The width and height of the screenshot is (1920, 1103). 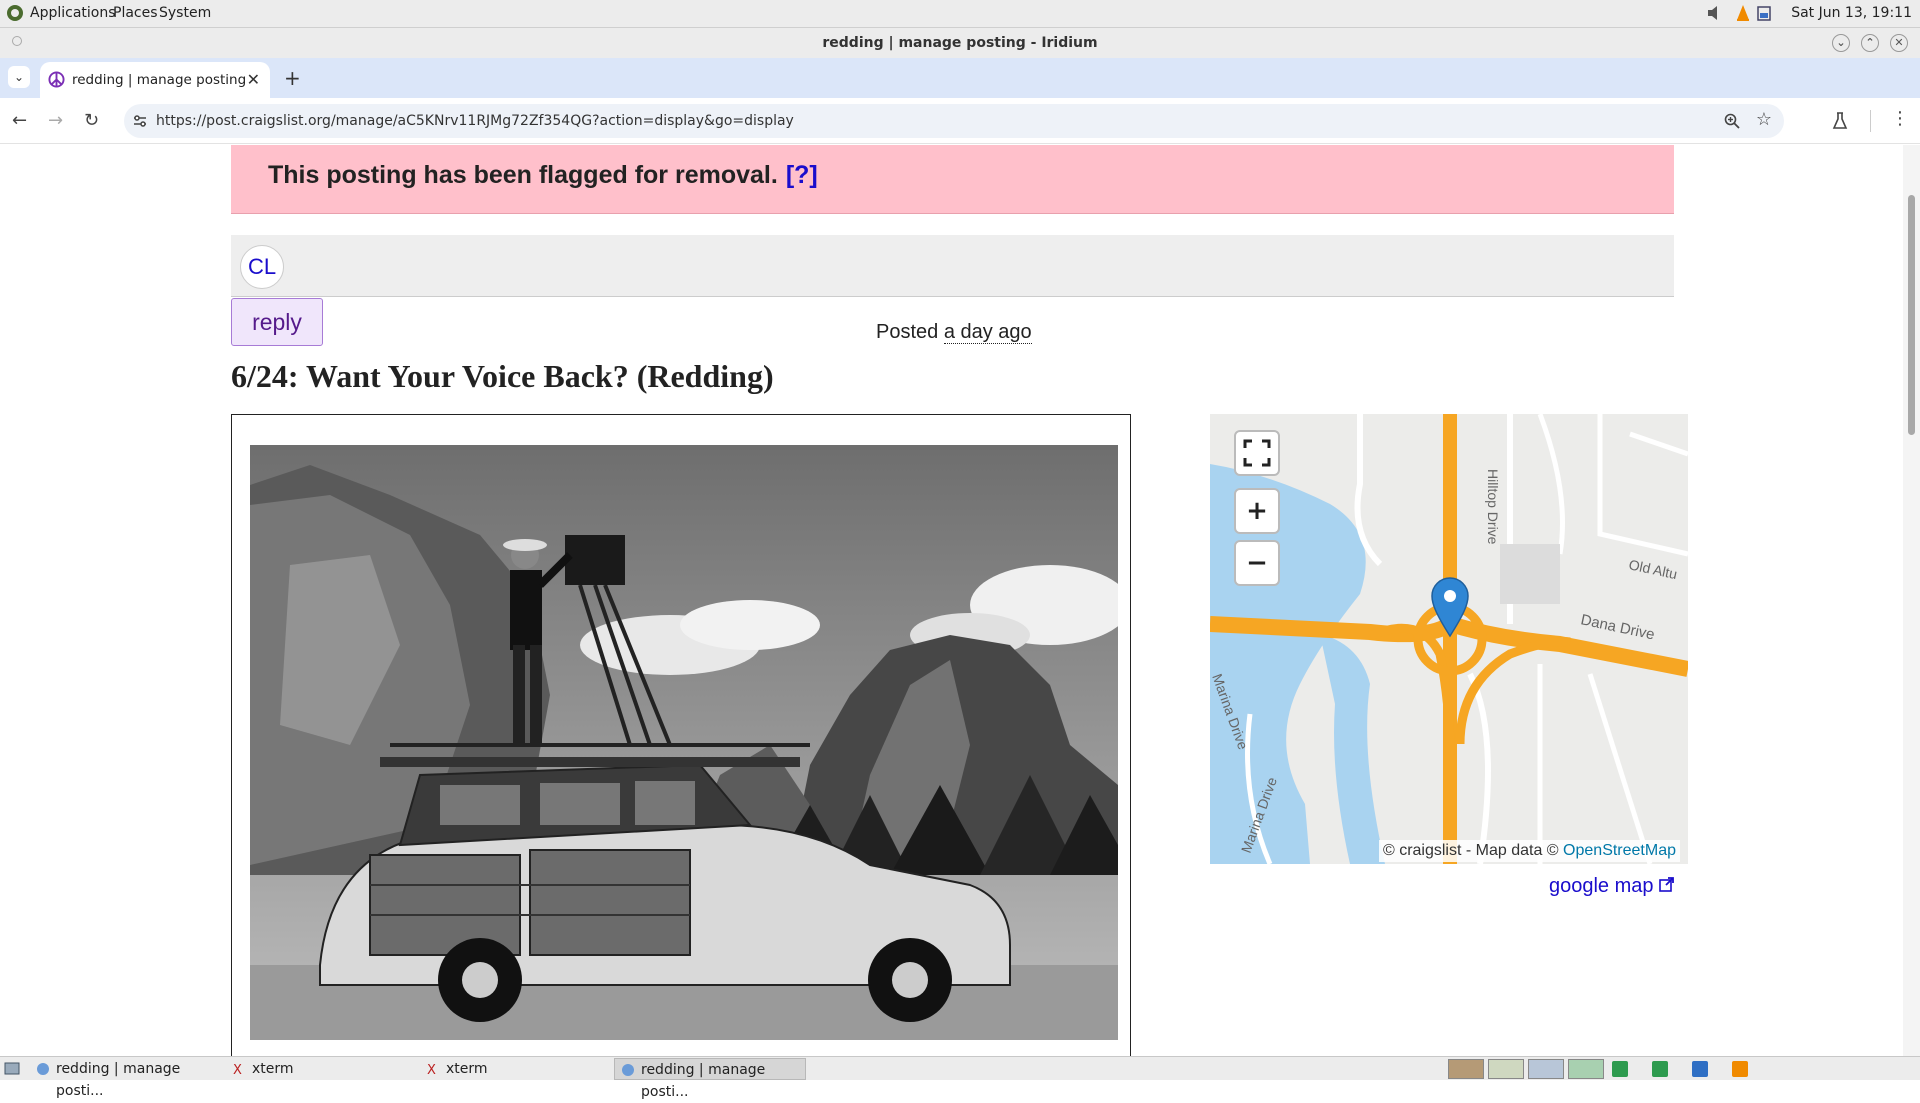 What do you see at coordinates (1493, 507) in the screenshot?
I see `map-label-hilltop: Hilltop Drive` at bounding box center [1493, 507].